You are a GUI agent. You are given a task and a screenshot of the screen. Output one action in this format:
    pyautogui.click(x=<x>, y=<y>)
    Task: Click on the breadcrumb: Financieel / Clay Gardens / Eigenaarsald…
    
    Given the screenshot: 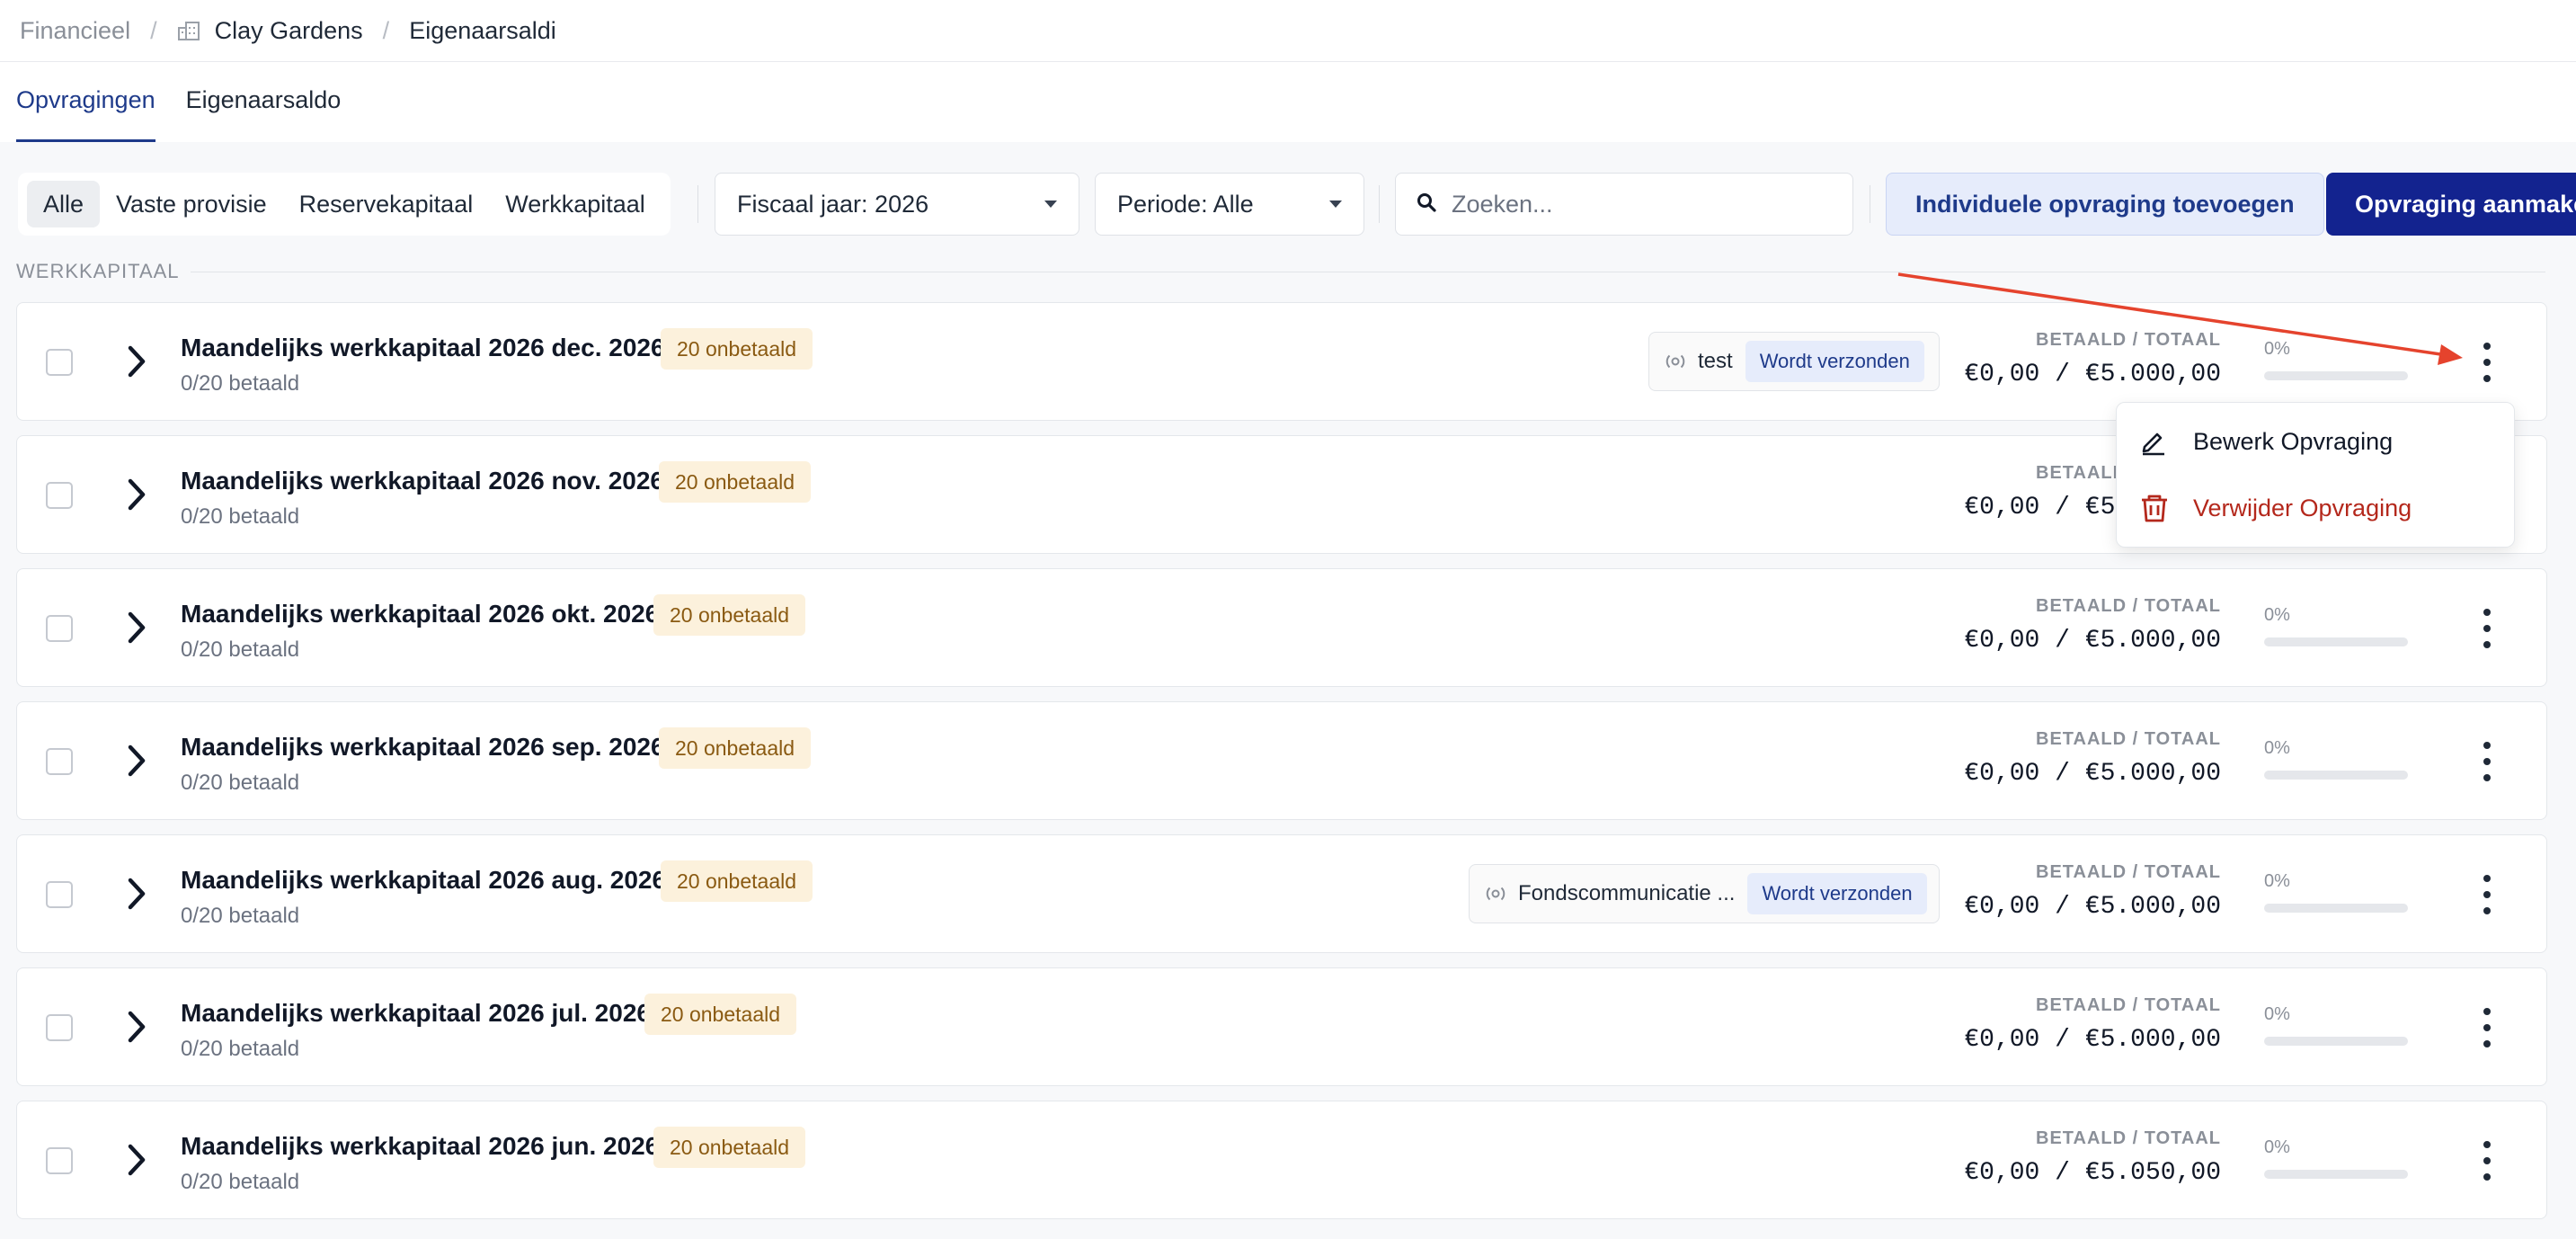 What is the action you would take?
    pyautogui.click(x=288, y=30)
    